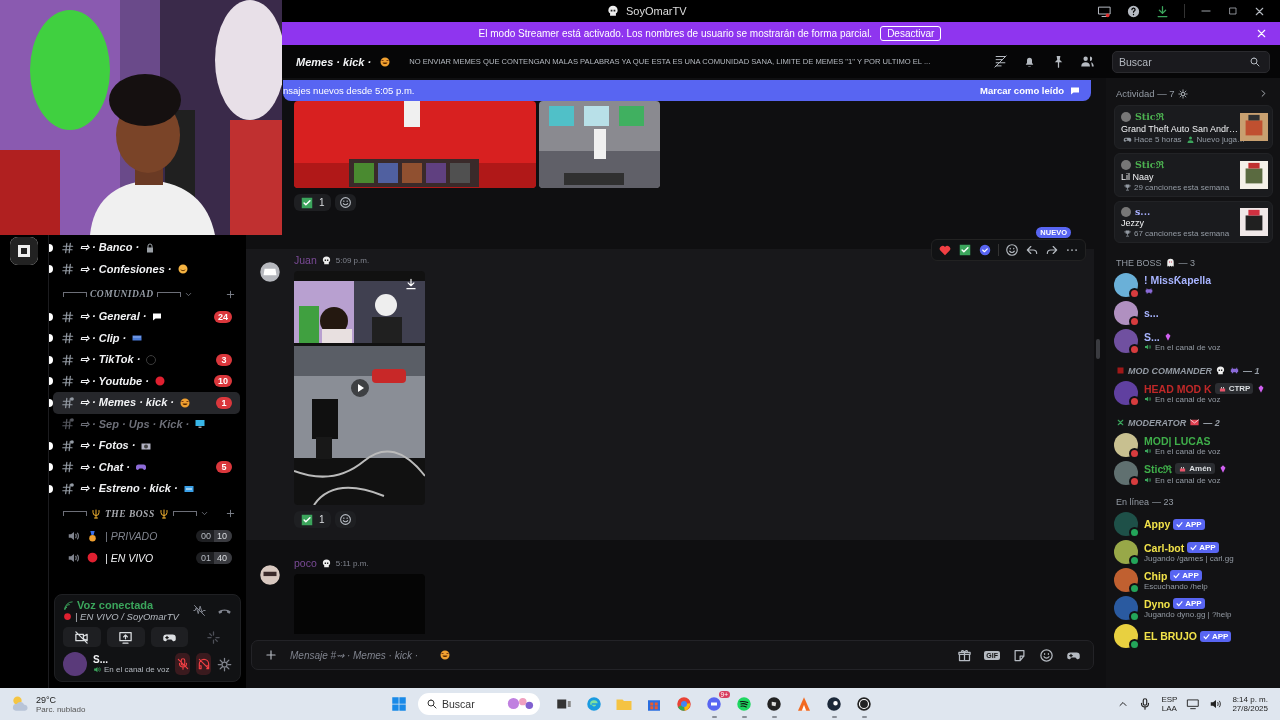  I want to click on deactivate-button: Desactivar, so click(911, 33).